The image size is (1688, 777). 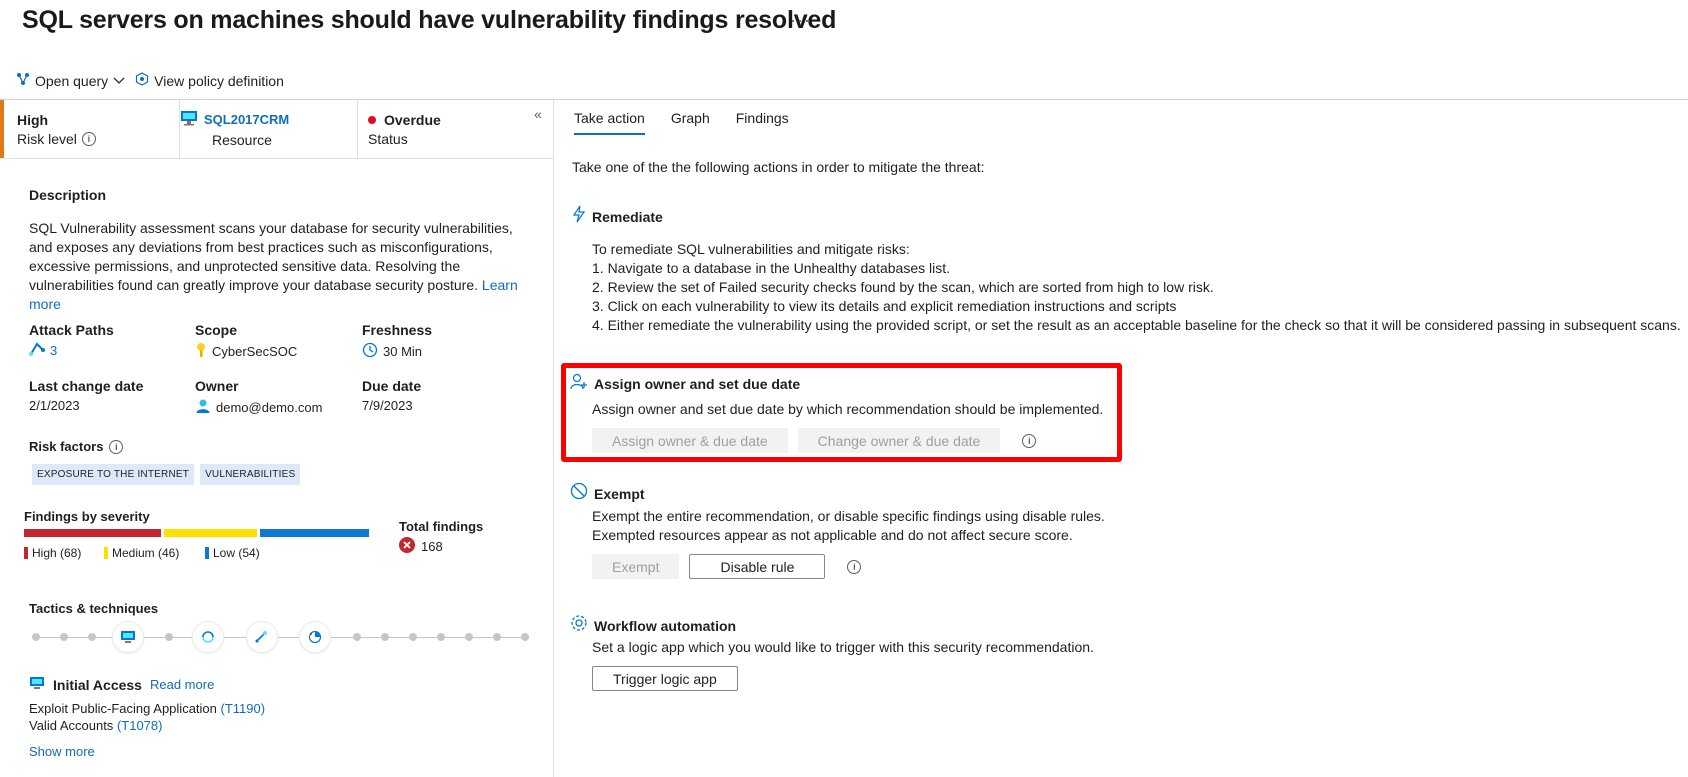 I want to click on last-change-value: 2/1/2023, so click(x=54, y=405).